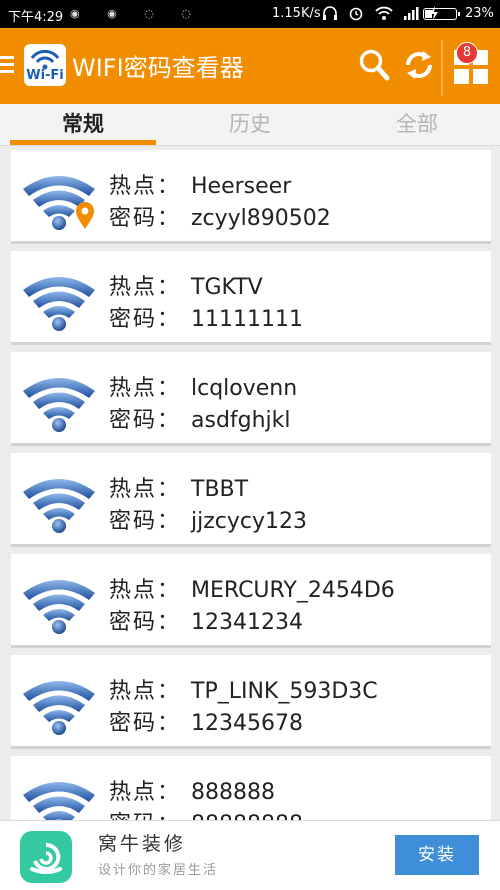 This screenshot has width=500, height=890. I want to click on password-row: 密码： zcyyl890502, so click(220, 216).